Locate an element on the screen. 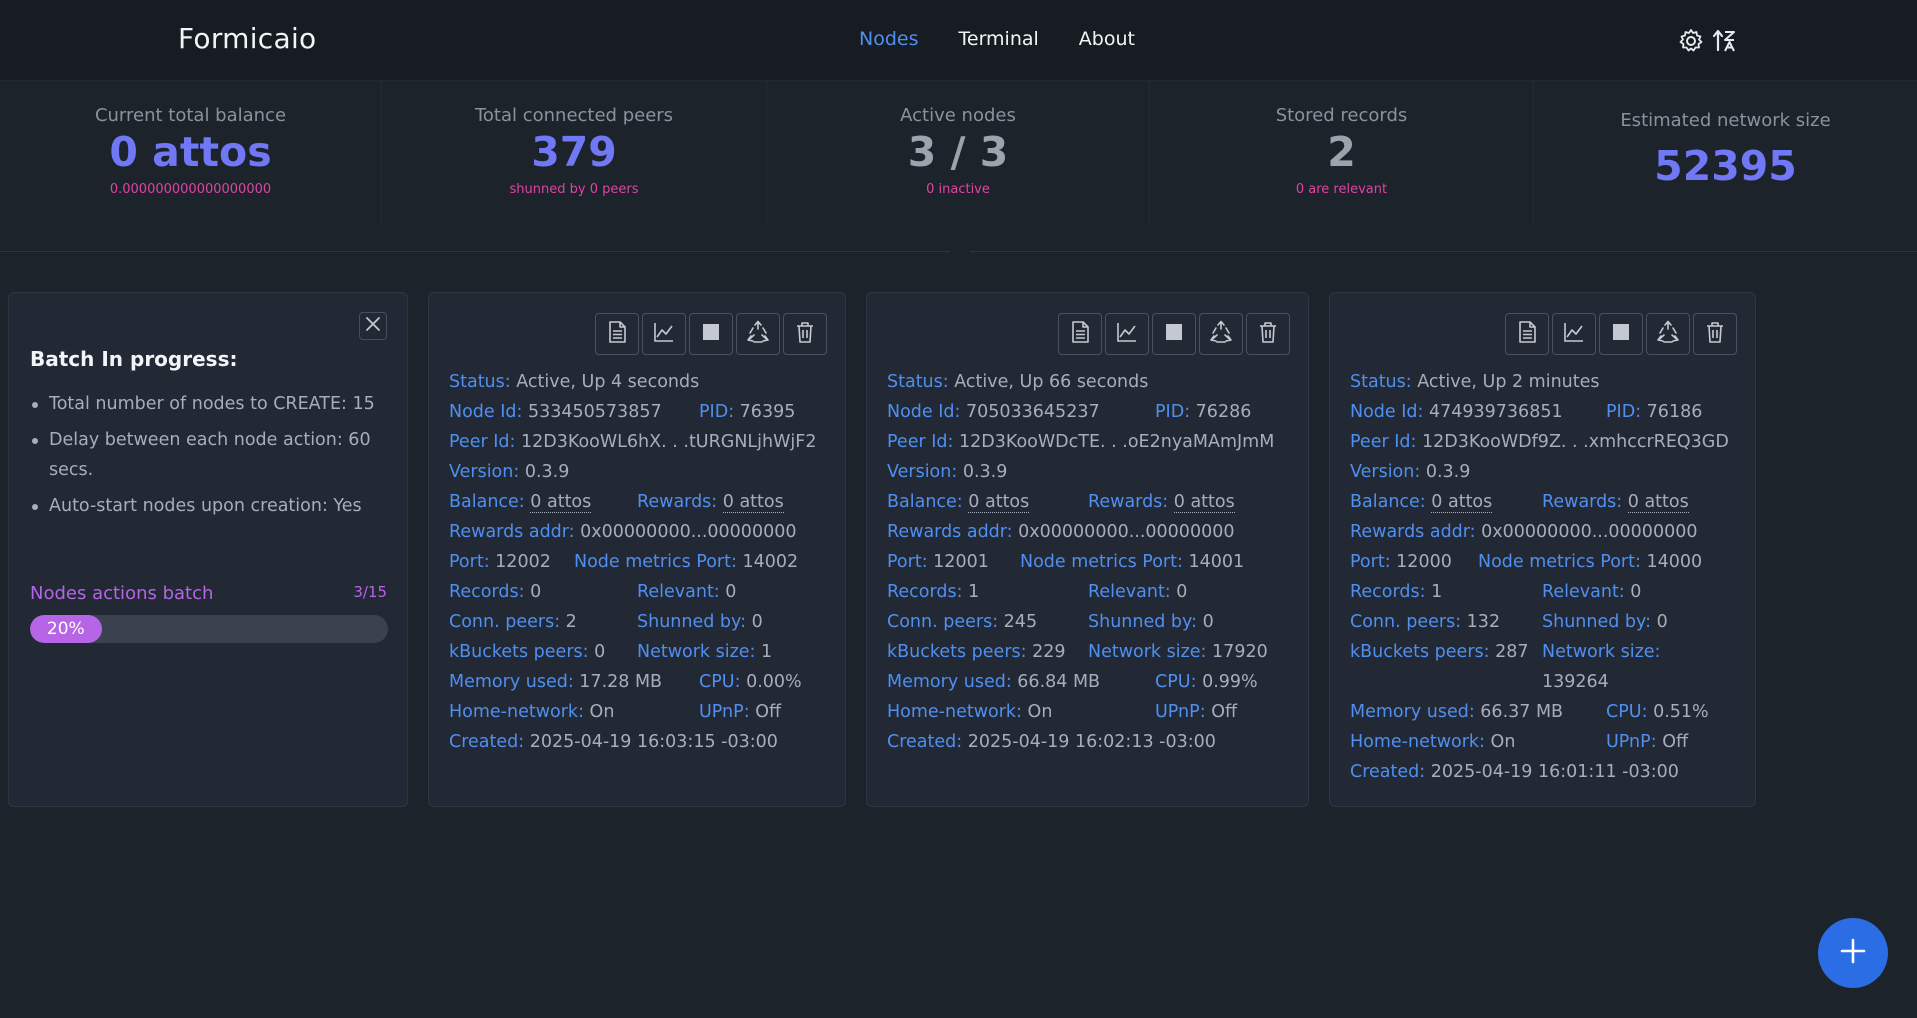 Image resolution: width=1917 pixels, height=1018 pixels. document-icon is located at coordinates (1527, 334).